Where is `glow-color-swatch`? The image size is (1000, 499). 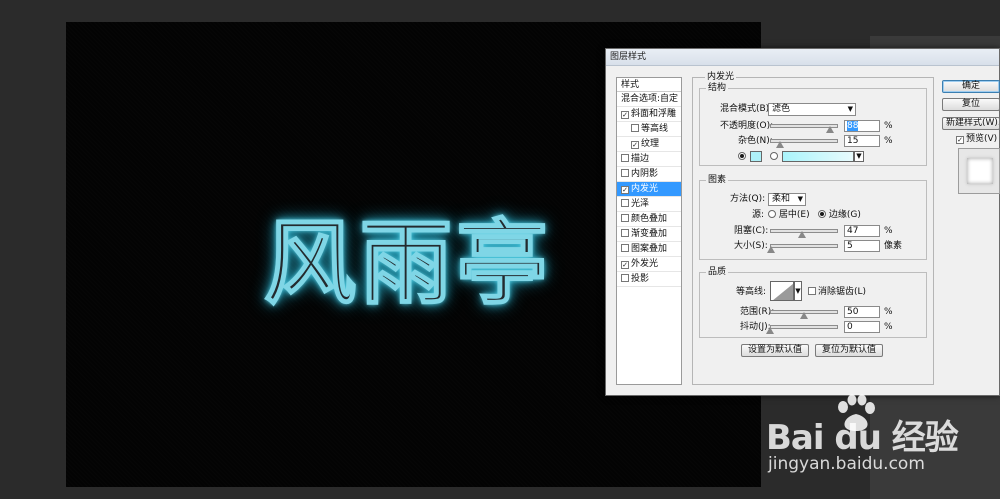 glow-color-swatch is located at coordinates (756, 156).